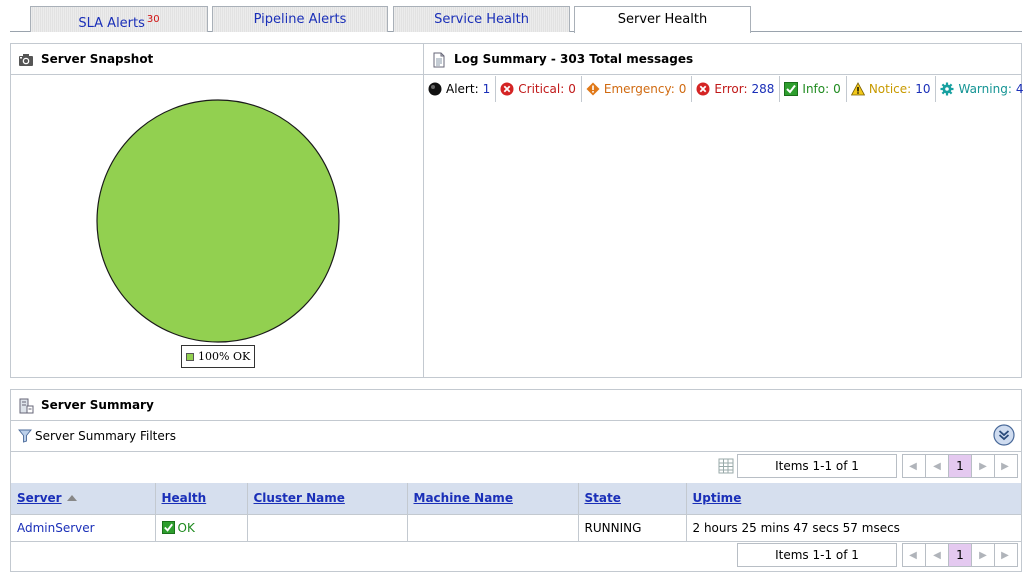 The image size is (1026, 586). What do you see at coordinates (722, 59) in the screenshot?
I see `panel-header: Log Summary - 303 Total messages` at bounding box center [722, 59].